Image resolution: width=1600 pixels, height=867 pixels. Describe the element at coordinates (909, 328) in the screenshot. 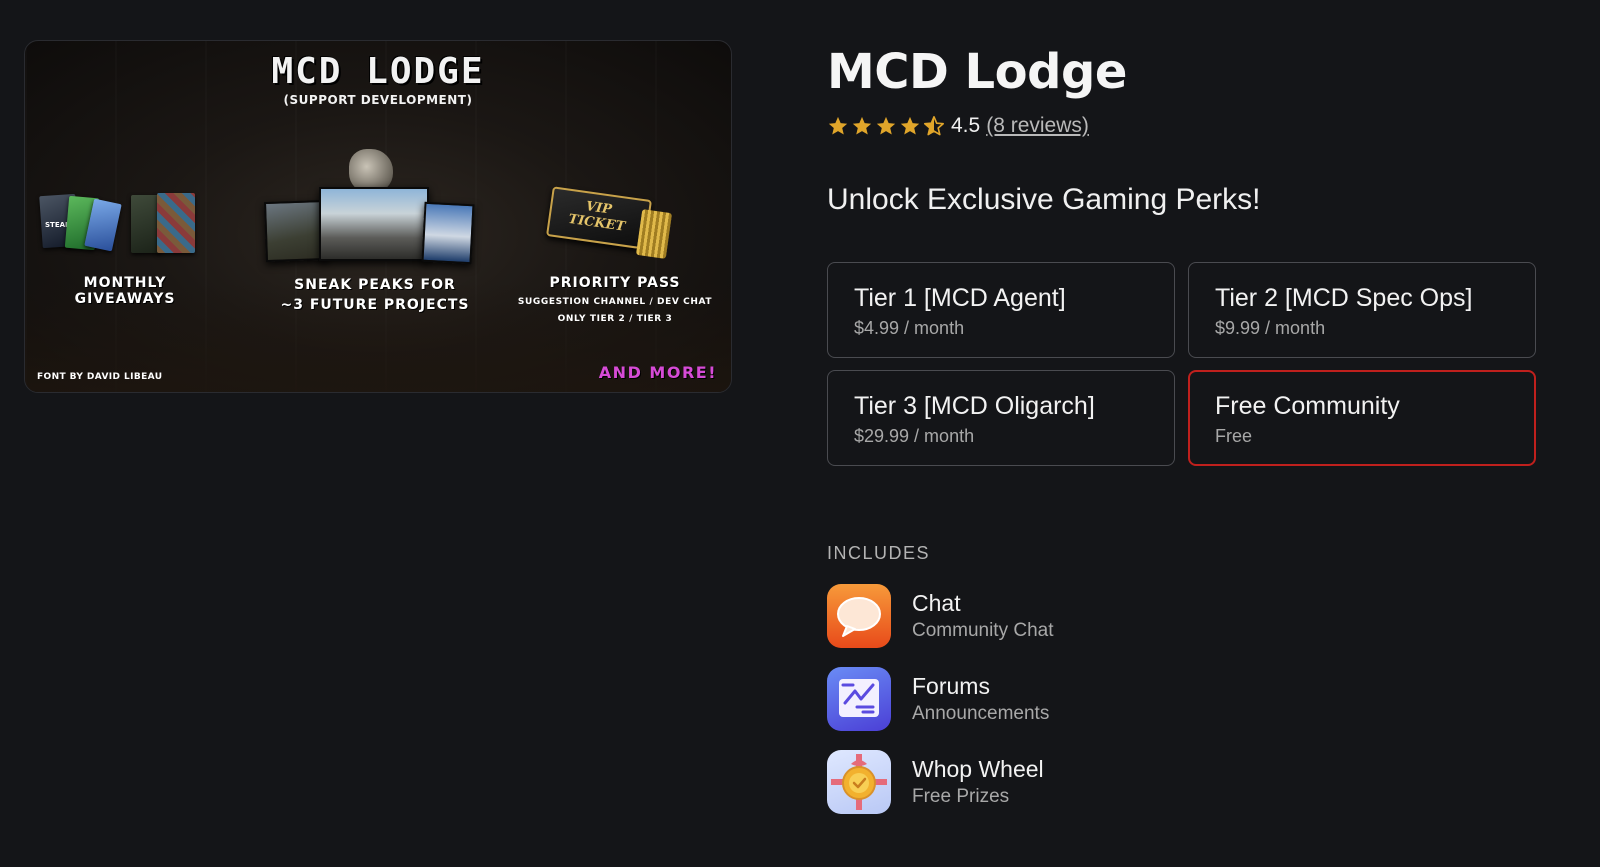

I see `tier-price: $4.99 / month` at that location.